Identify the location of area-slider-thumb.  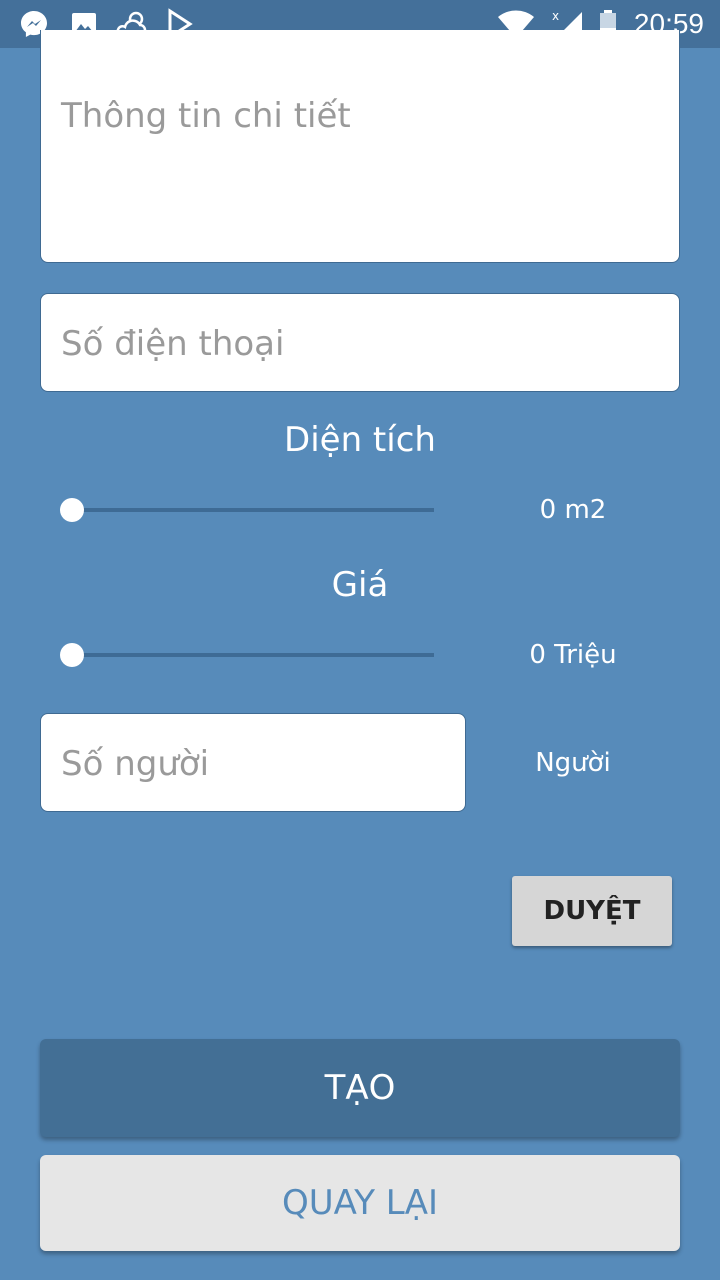
(72, 510).